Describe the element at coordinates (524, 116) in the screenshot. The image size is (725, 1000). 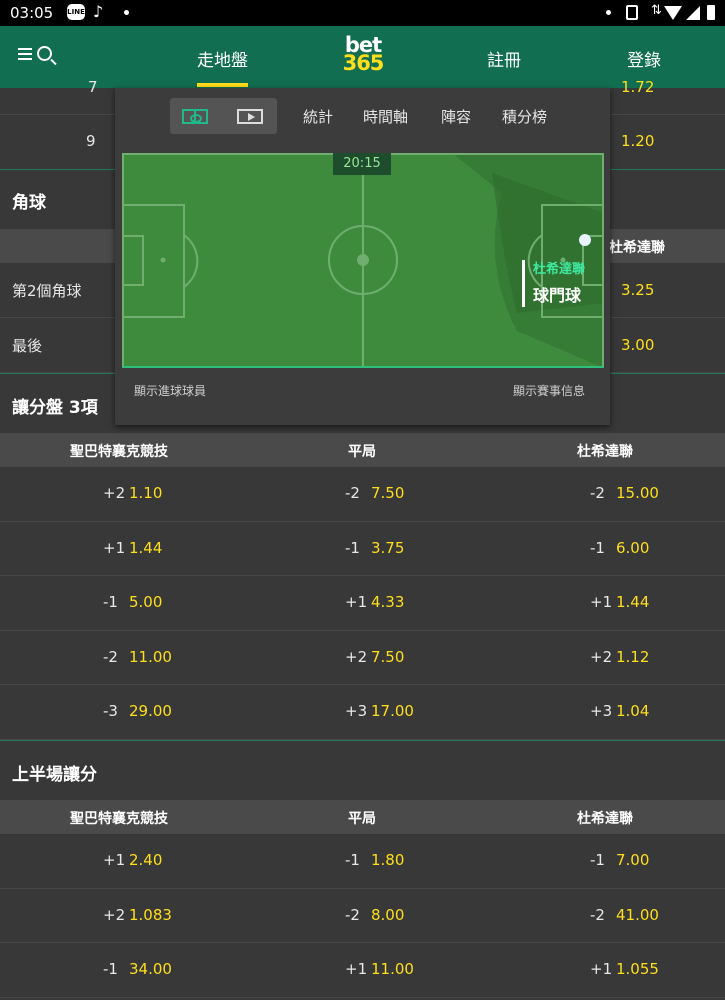
I see `tab-standings: 積分榜` at that location.